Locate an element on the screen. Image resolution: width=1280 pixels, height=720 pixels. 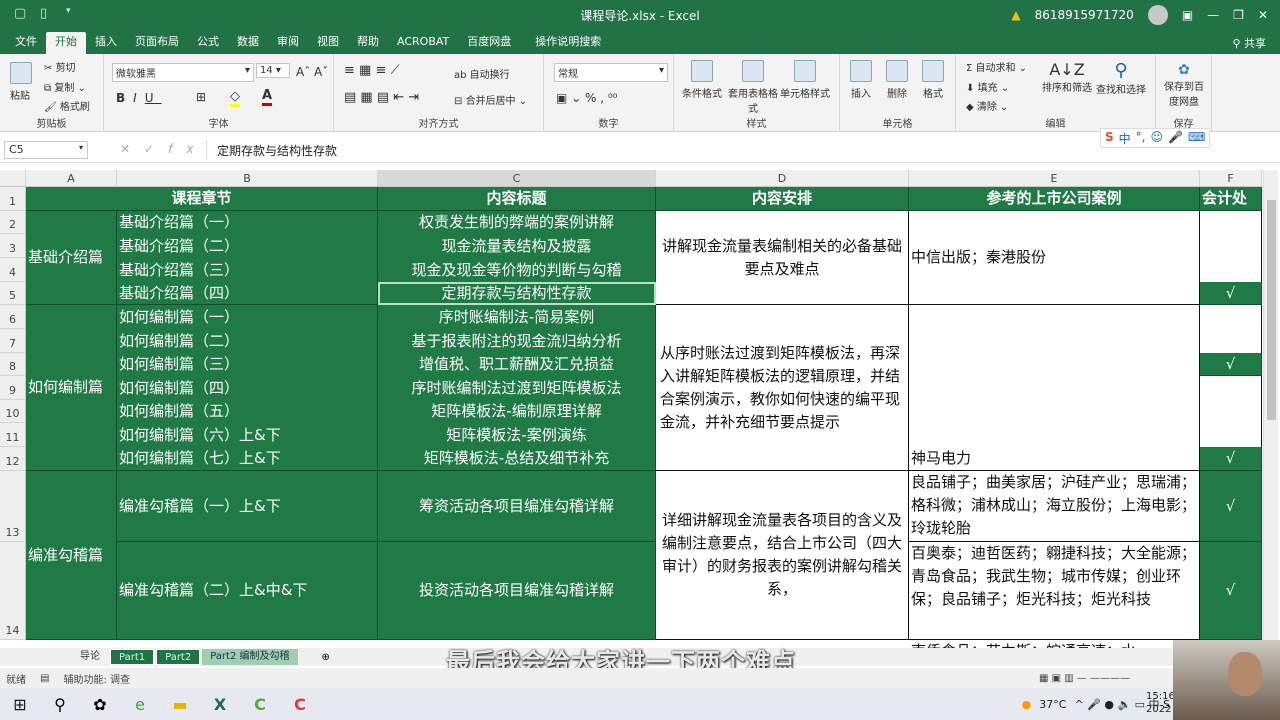
cell-E2: 中信出版；秦港股份 is located at coordinates (1054, 258).